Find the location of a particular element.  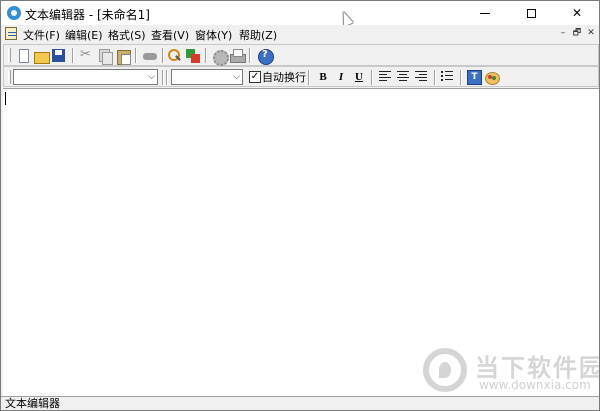

app-icon is located at coordinates (14, 13).